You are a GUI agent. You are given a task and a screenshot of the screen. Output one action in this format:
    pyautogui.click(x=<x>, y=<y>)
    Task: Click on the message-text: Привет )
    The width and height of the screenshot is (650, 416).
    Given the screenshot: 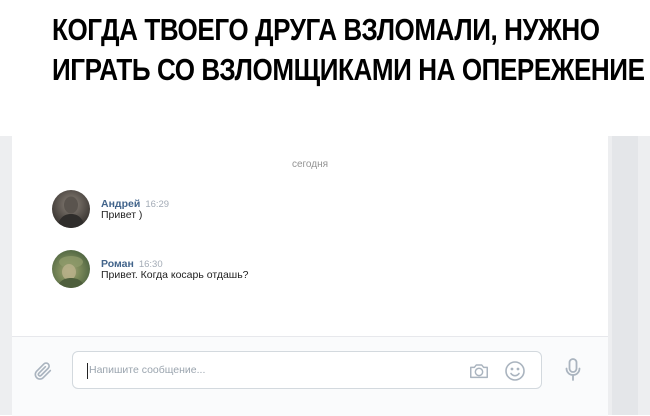 What is the action you would take?
    pyautogui.click(x=122, y=215)
    